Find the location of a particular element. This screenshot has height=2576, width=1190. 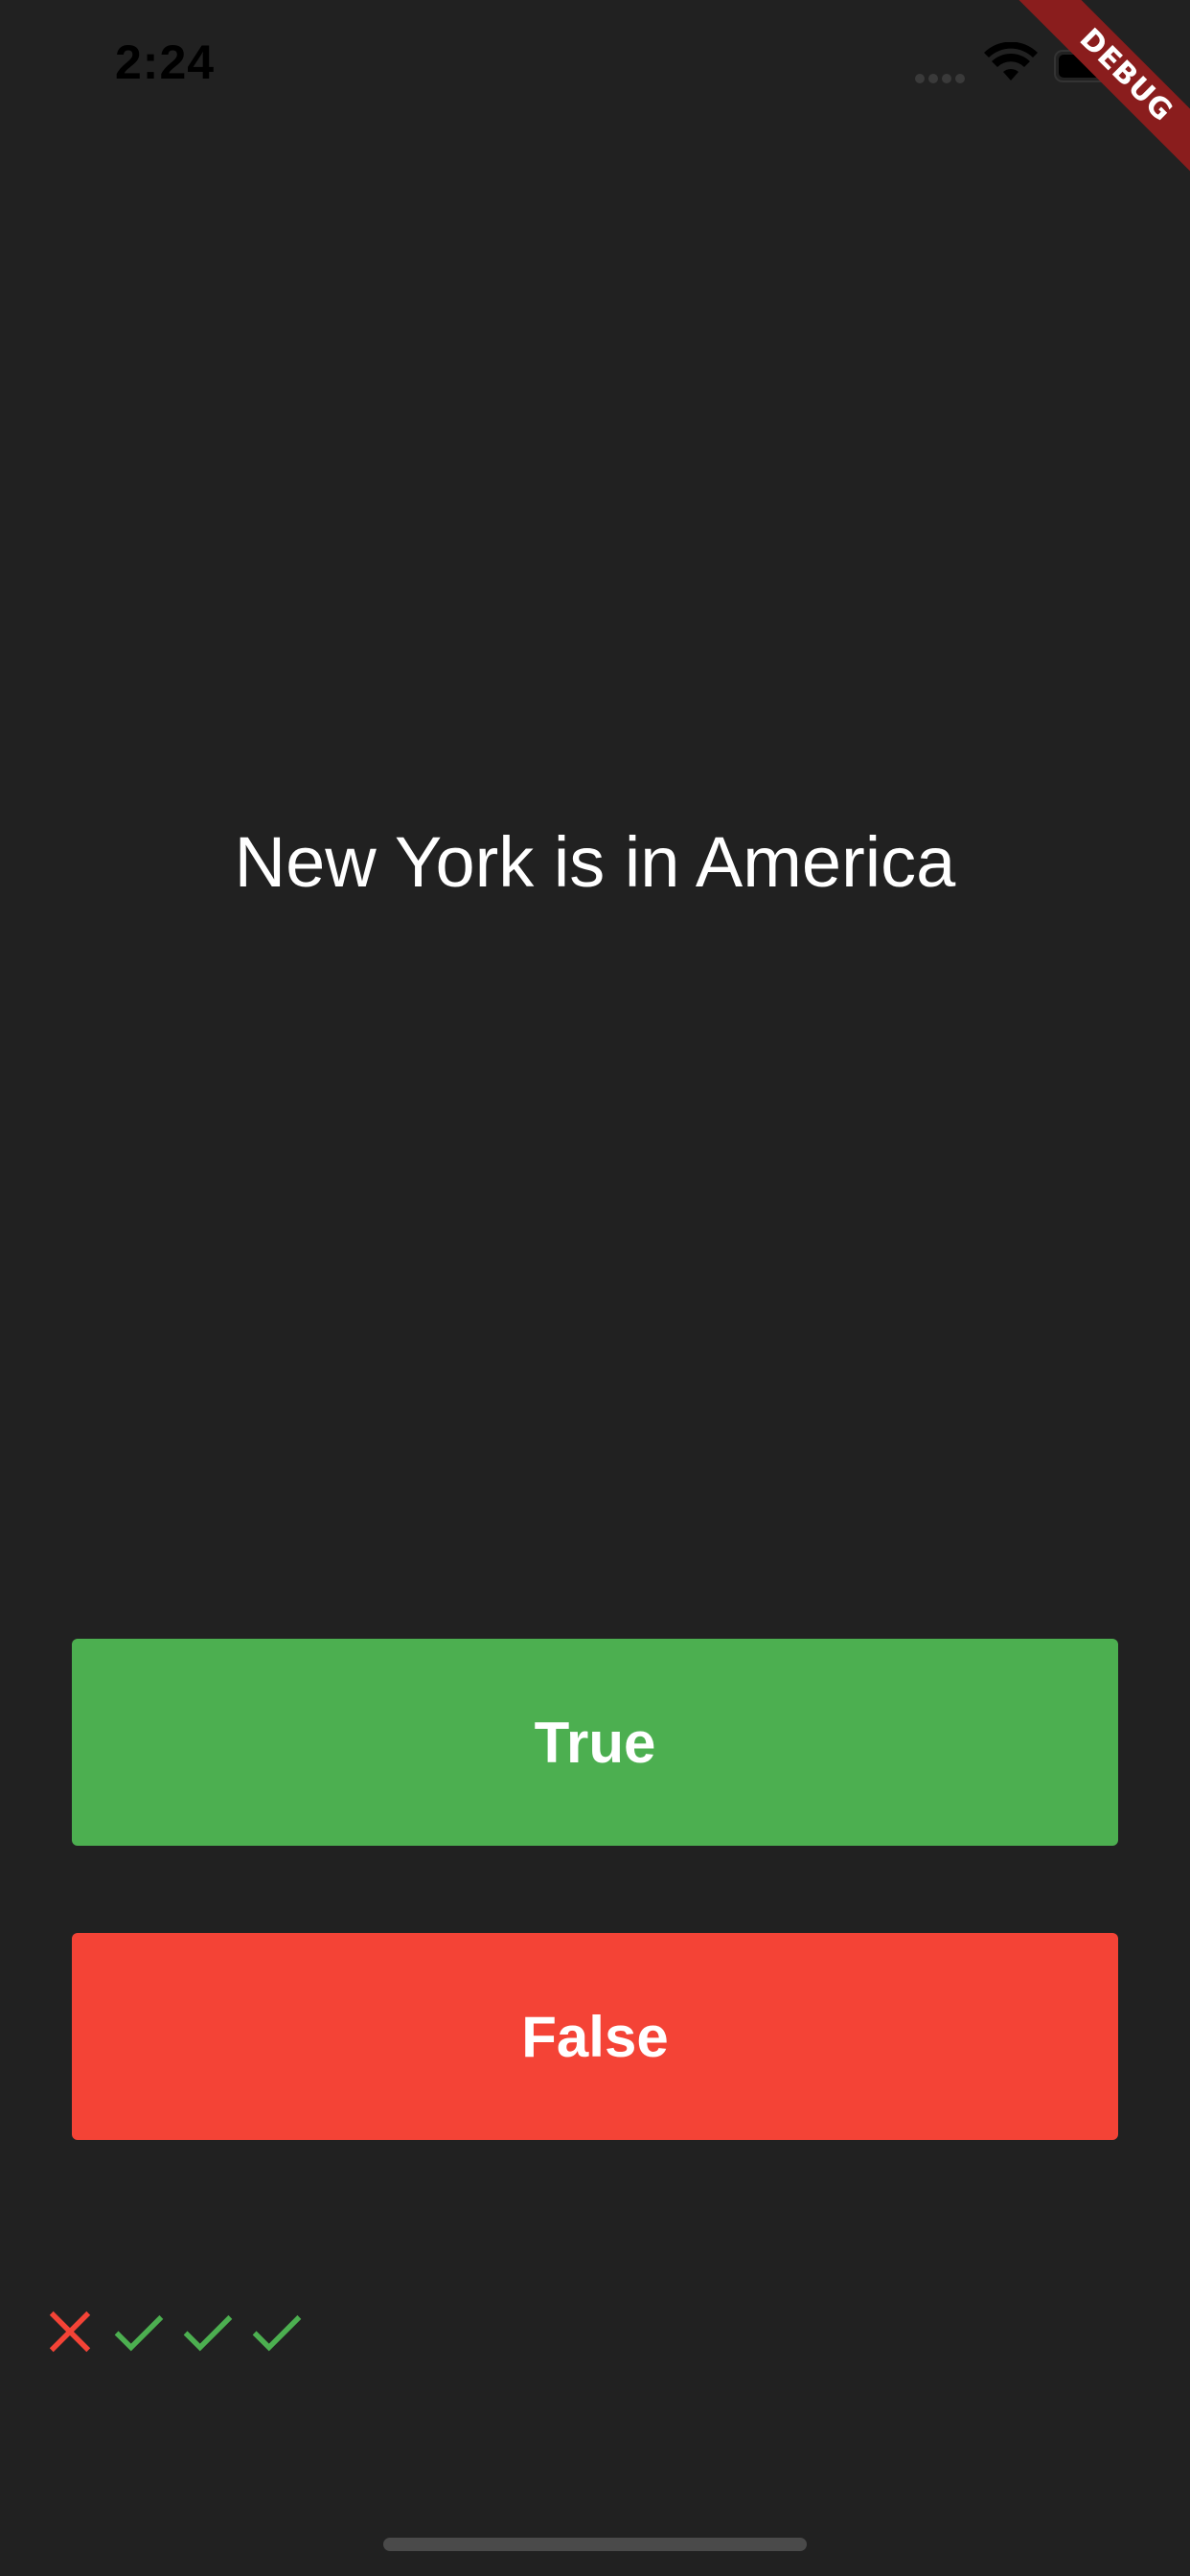

cellular-signal-icon is located at coordinates (944, 77).